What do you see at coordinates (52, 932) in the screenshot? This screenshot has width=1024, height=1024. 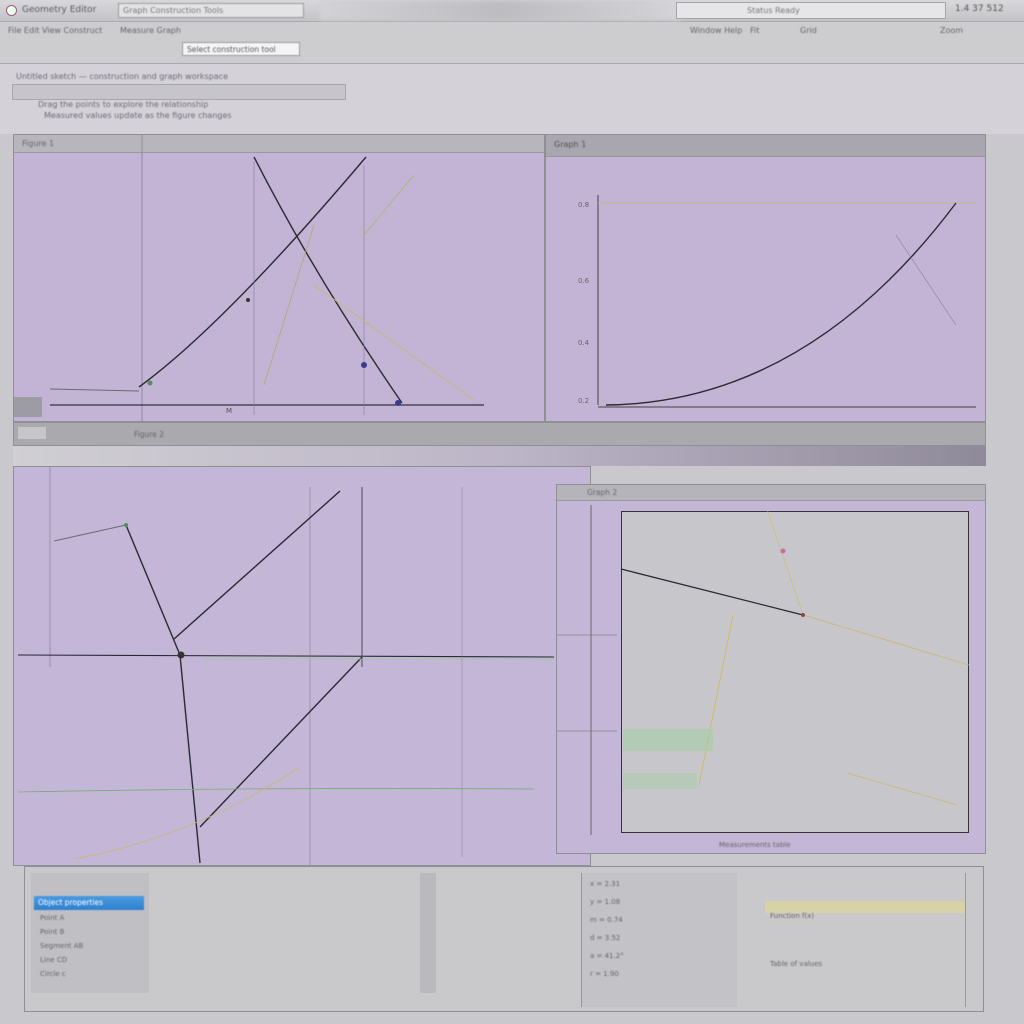 I see `list-item: Point B` at bounding box center [52, 932].